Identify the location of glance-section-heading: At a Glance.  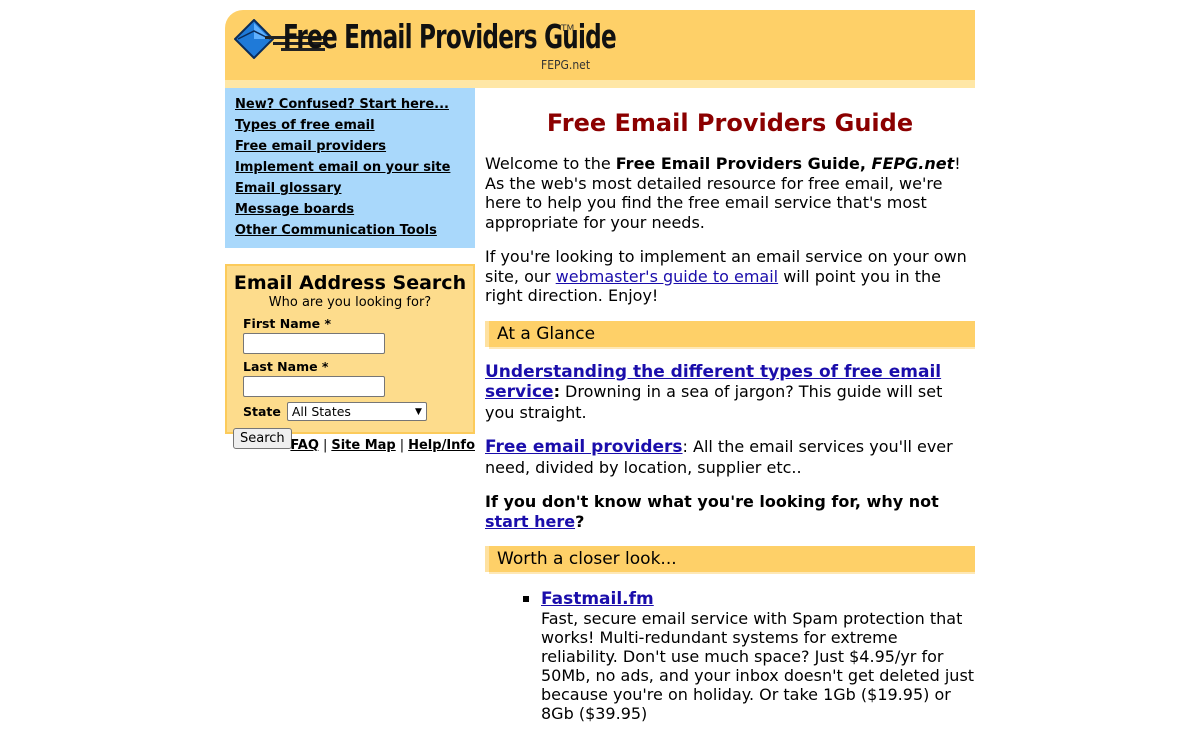
(730, 334).